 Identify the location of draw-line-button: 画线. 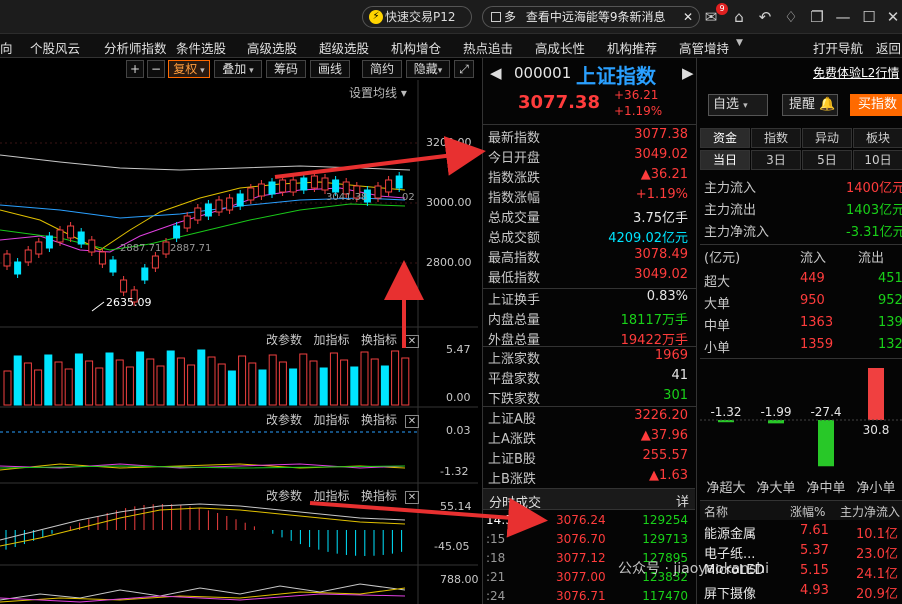
(330, 69).